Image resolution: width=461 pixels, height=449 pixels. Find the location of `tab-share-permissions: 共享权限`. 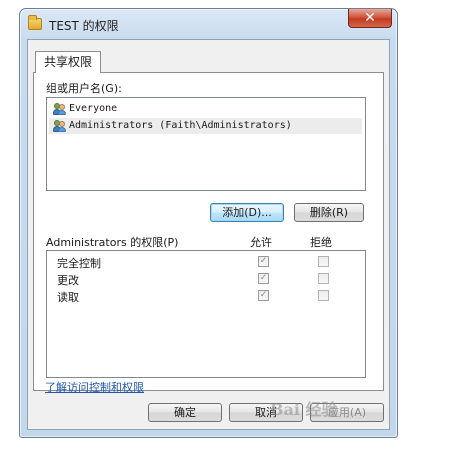

tab-share-permissions: 共享权限 is located at coordinates (68, 62).